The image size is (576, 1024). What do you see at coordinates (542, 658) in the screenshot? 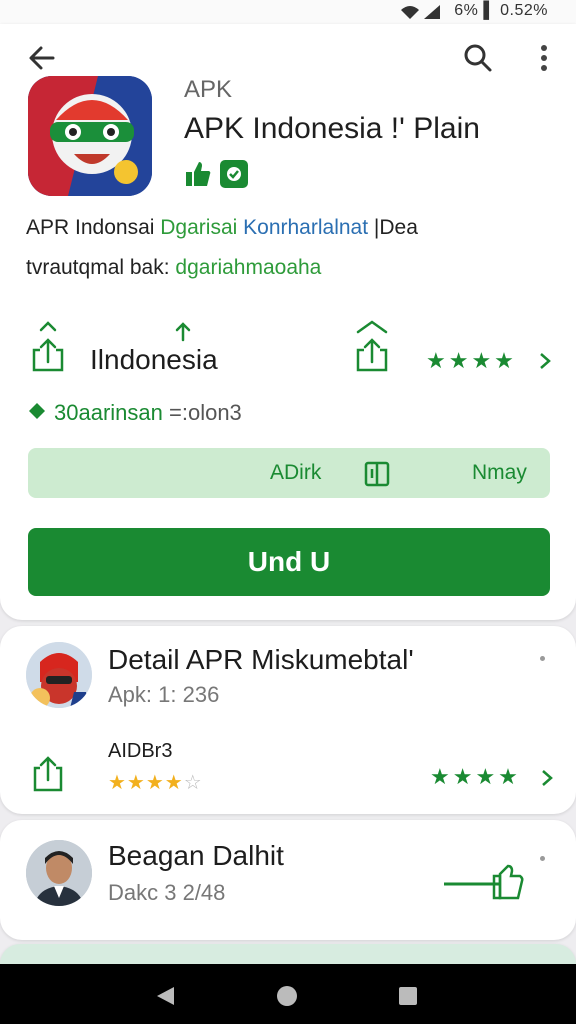
I see `item-menu-dot` at bounding box center [542, 658].